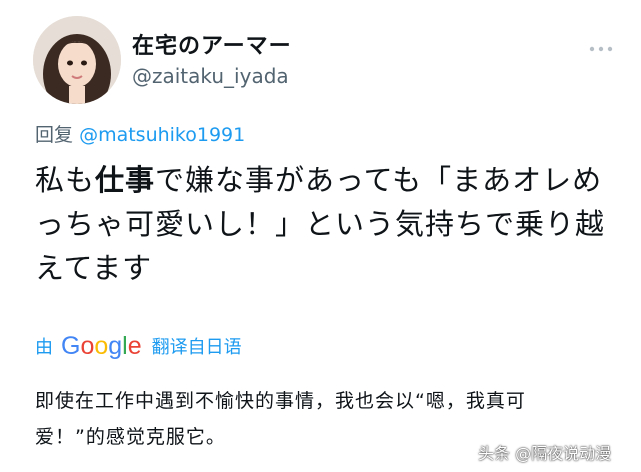 Image resolution: width=641 pixels, height=472 pixels. I want to click on author-display-name: 在宅のアーマー, so click(212, 44).